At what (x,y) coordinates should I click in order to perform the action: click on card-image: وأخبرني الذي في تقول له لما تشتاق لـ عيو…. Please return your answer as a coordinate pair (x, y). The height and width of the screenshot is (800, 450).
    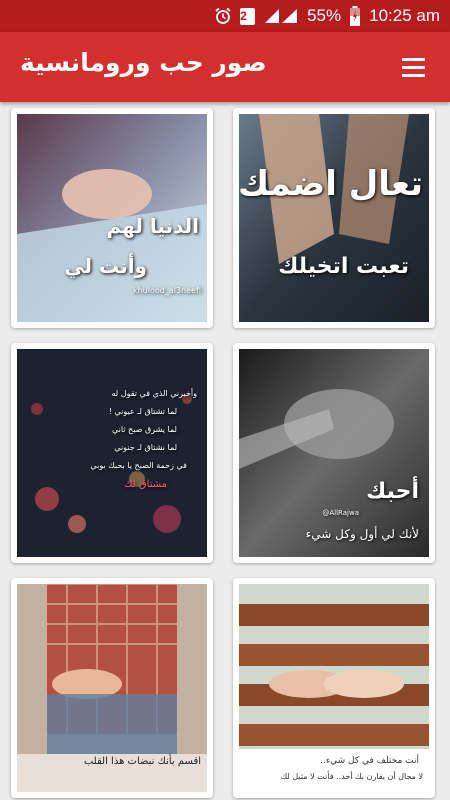
    Looking at the image, I should click on (112, 453).